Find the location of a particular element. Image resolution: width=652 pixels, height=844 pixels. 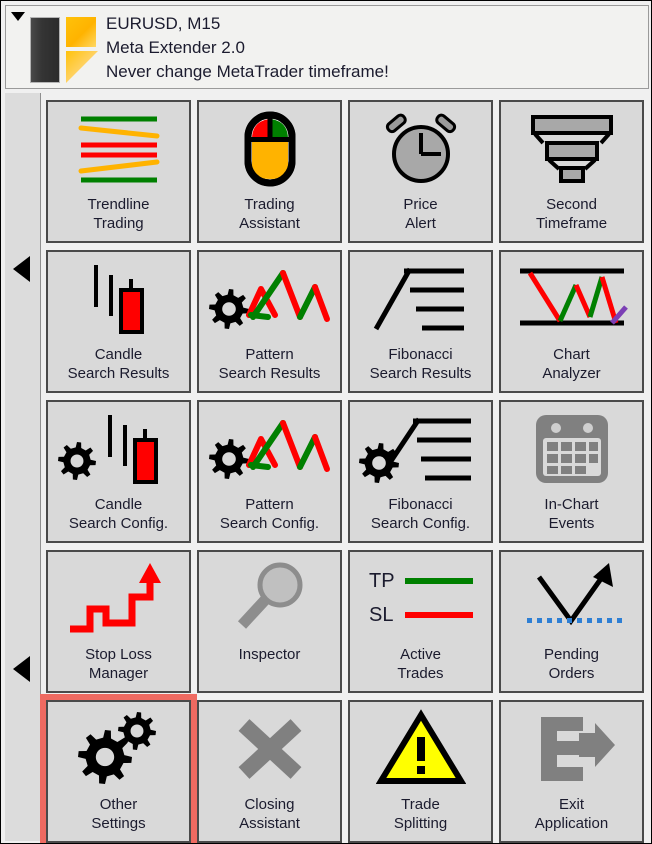

exit-icon is located at coordinates (571, 748).